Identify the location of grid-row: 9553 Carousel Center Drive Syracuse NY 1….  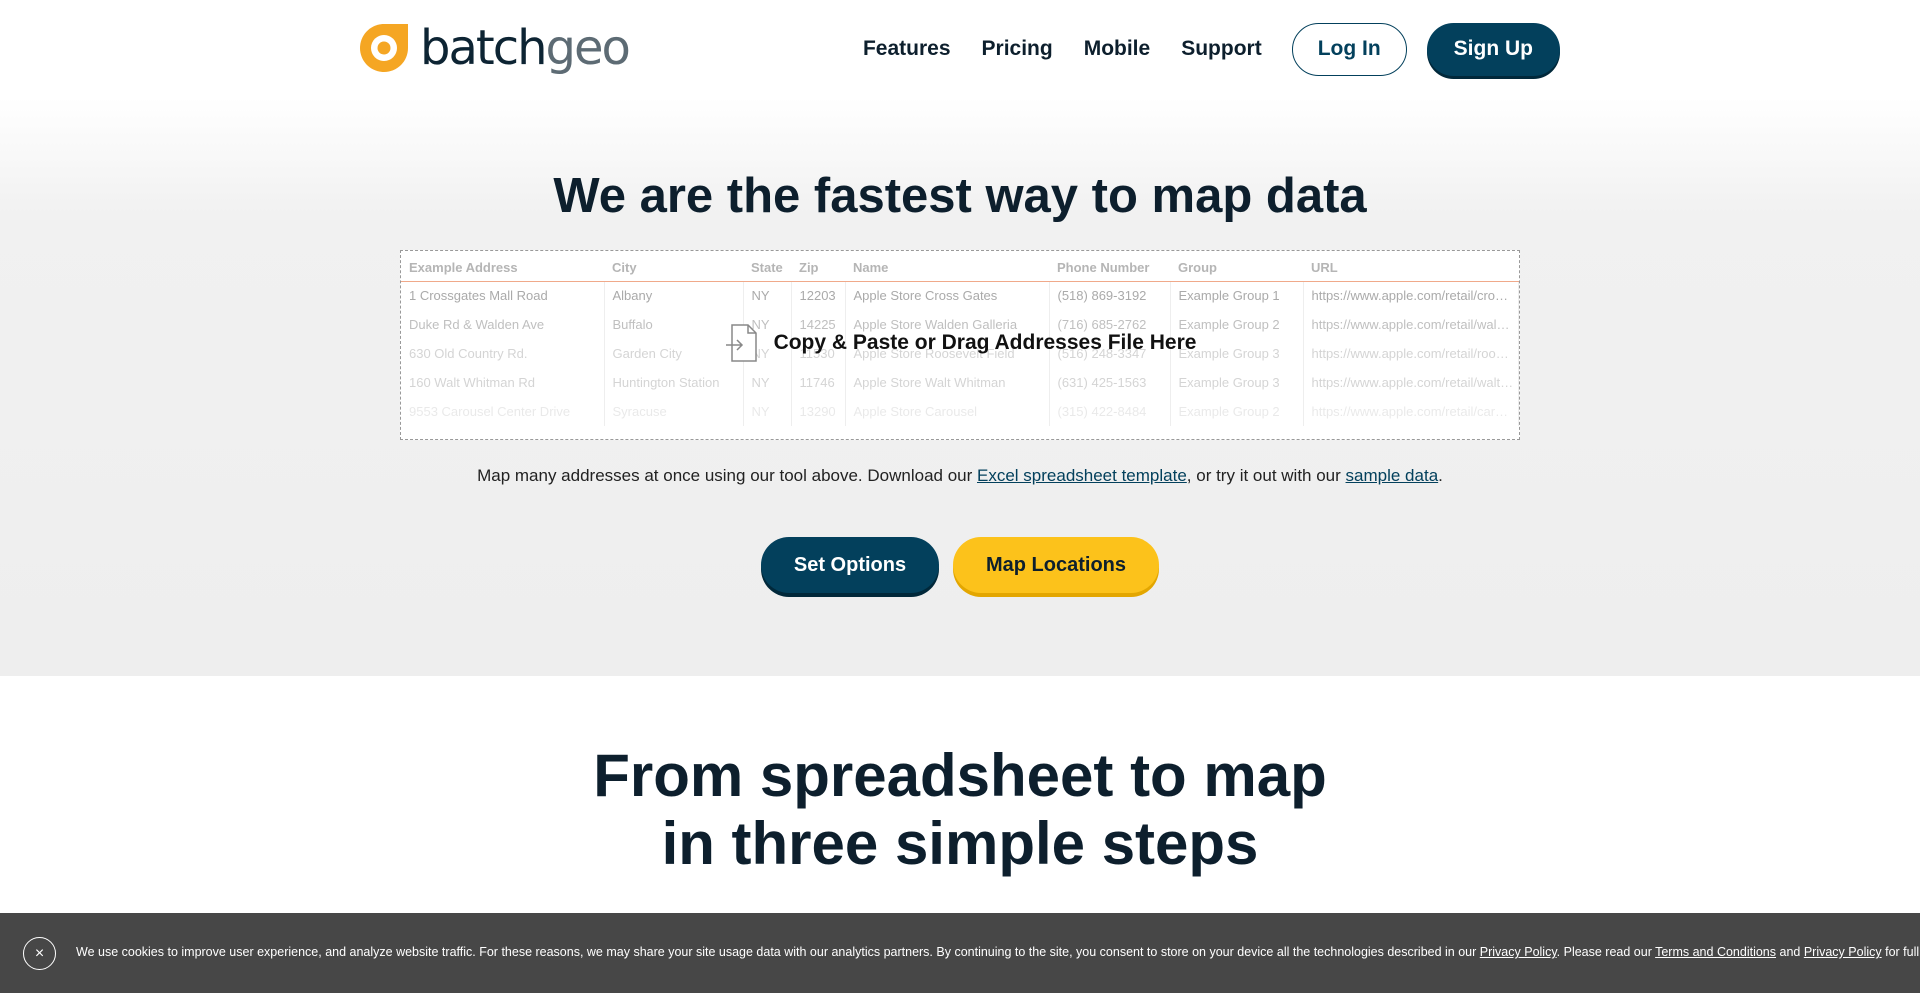
(960, 411).